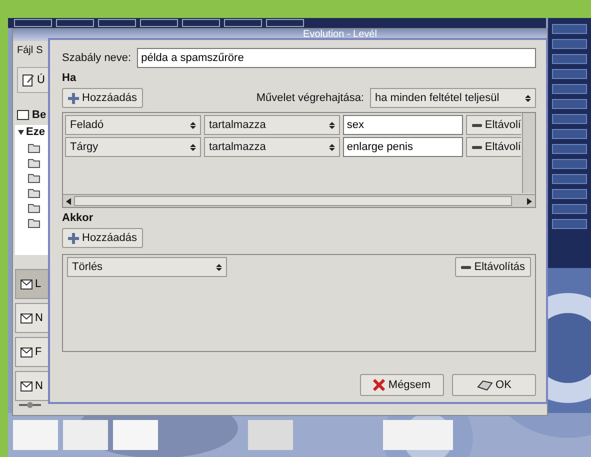 Image resolution: width=591 pixels, height=457 pixels. What do you see at coordinates (133, 125) in the screenshot?
I see `field-dropdown: Feladó` at bounding box center [133, 125].